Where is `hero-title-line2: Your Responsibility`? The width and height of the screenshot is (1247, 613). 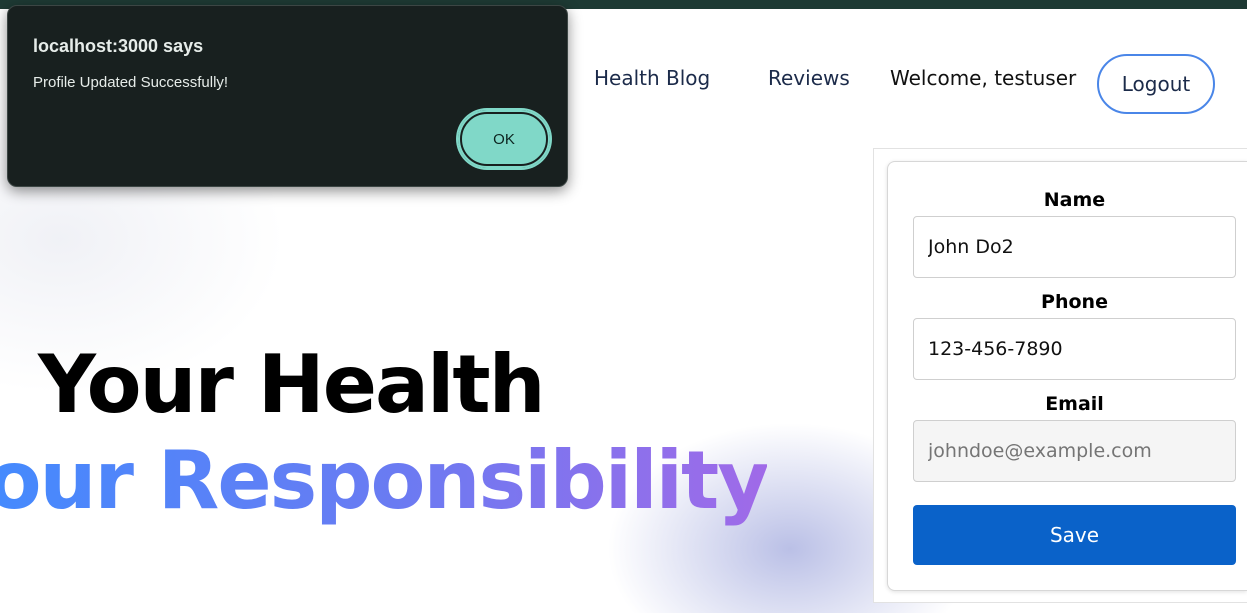 hero-title-line2: Your Responsibility is located at coordinates (384, 480).